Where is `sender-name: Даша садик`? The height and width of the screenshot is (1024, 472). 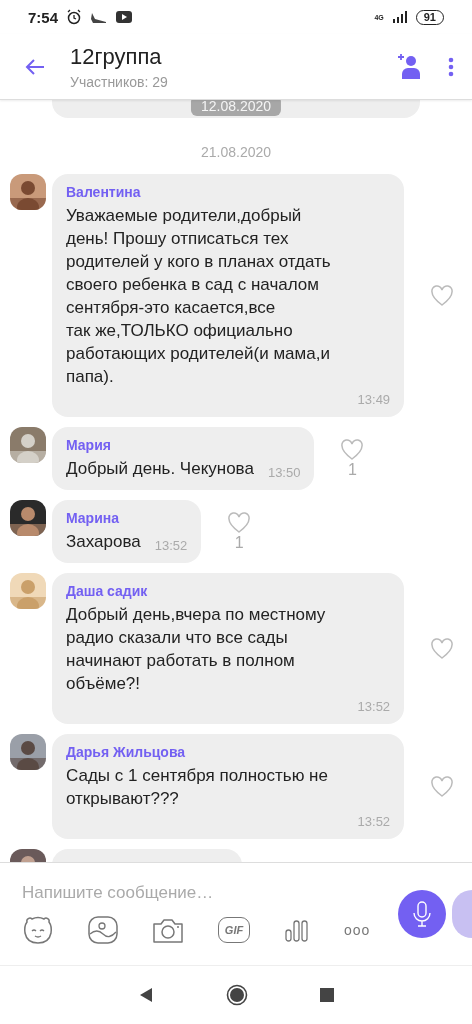 sender-name: Даша садик is located at coordinates (107, 591).